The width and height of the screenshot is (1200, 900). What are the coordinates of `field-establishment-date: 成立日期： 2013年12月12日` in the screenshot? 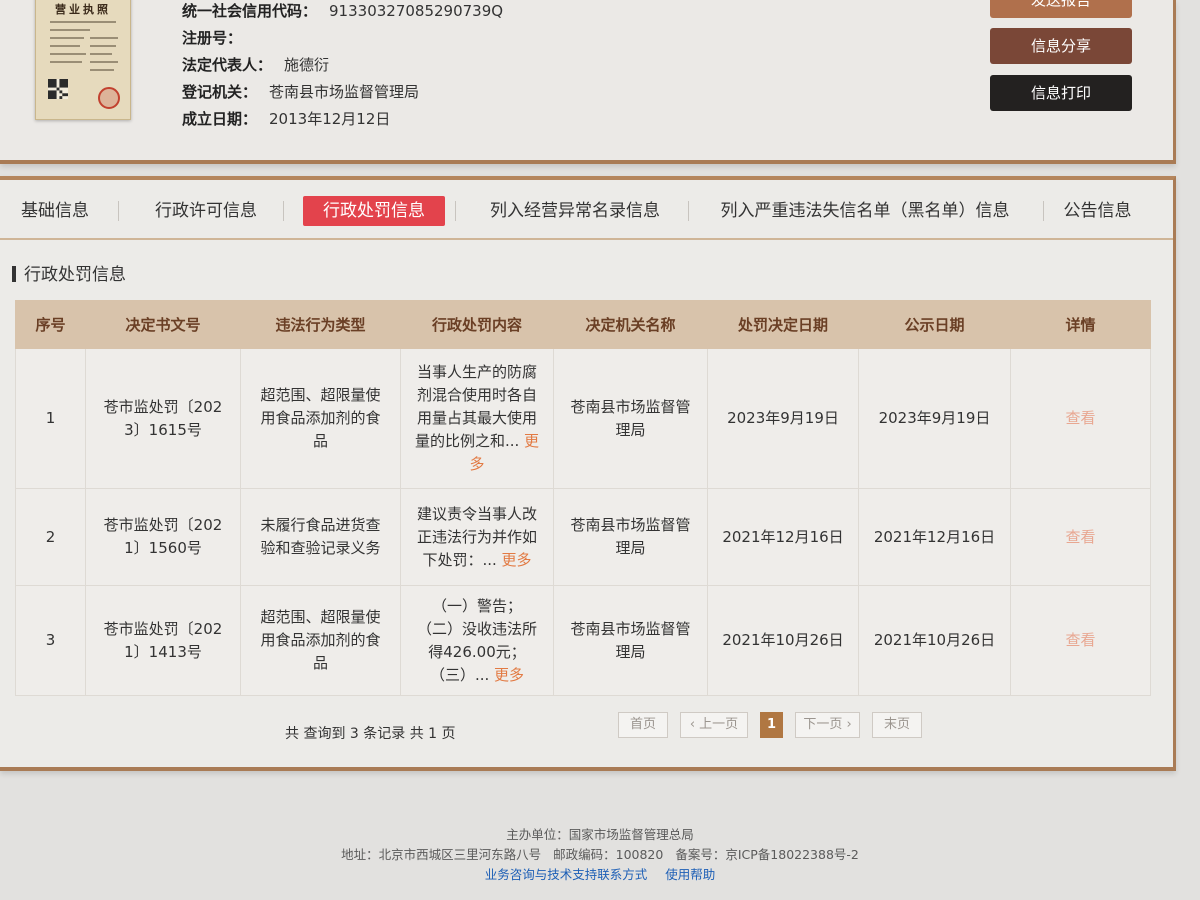 It's located at (342, 119).